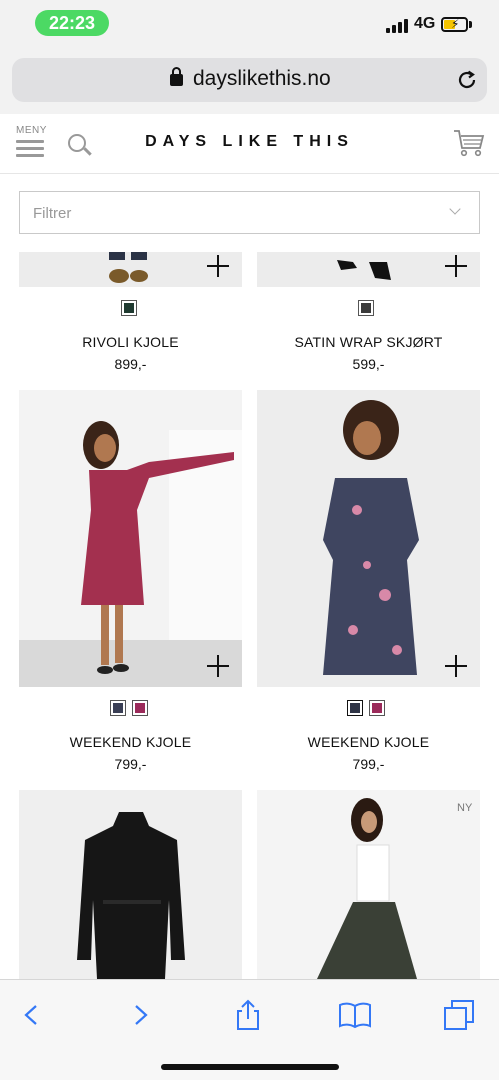 The width and height of the screenshot is (499, 1080). I want to click on filter-select: Filtrer, so click(249, 212).